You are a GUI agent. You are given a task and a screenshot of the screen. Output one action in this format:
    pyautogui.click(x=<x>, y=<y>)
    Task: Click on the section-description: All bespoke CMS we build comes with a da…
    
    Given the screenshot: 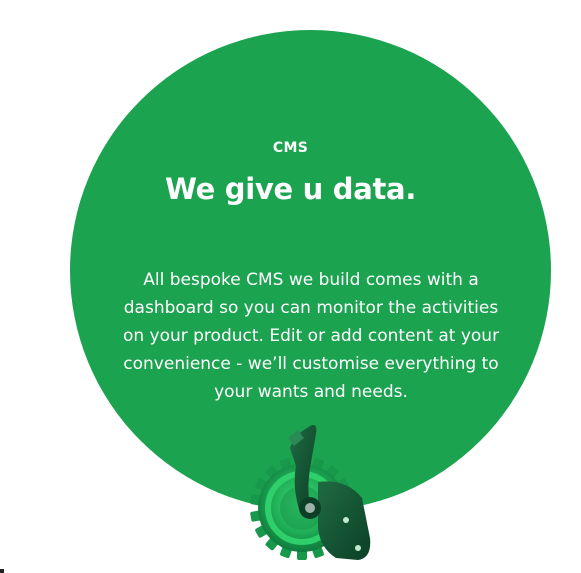 What is the action you would take?
    pyautogui.click(x=311, y=336)
    